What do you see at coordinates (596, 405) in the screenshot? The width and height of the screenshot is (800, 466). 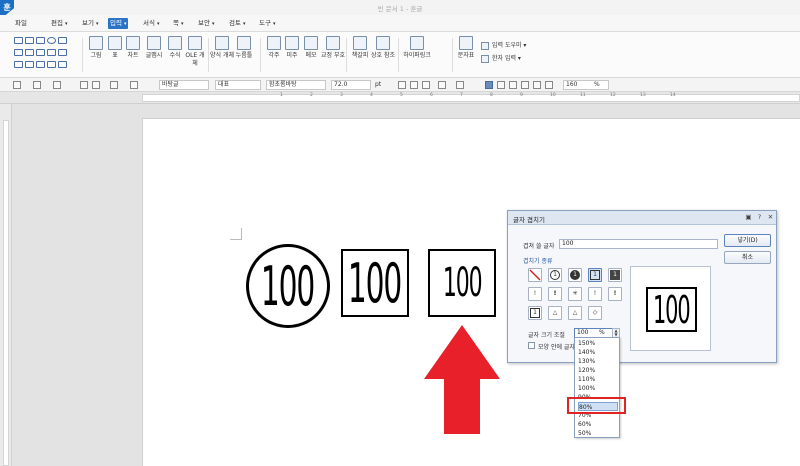 I see `selection-highlight-annotation` at bounding box center [596, 405].